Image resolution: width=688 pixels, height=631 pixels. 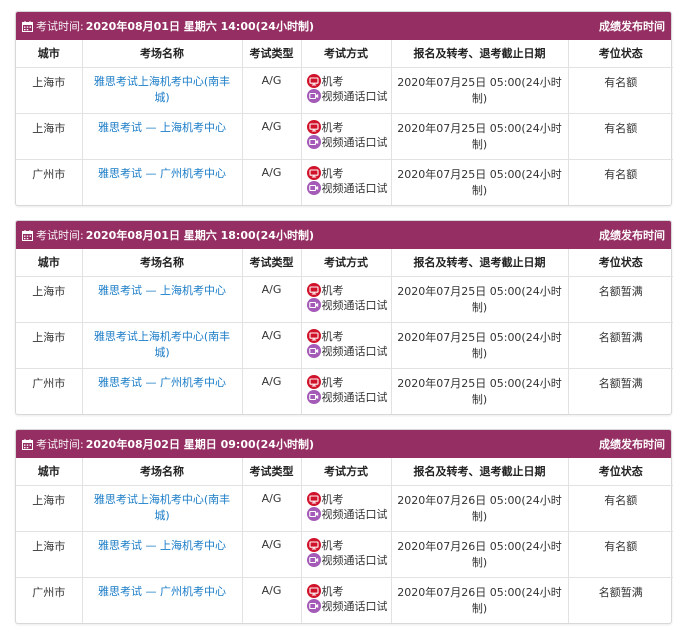 What do you see at coordinates (272, 263) in the screenshot?
I see `column-header-type: 考试类型` at bounding box center [272, 263].